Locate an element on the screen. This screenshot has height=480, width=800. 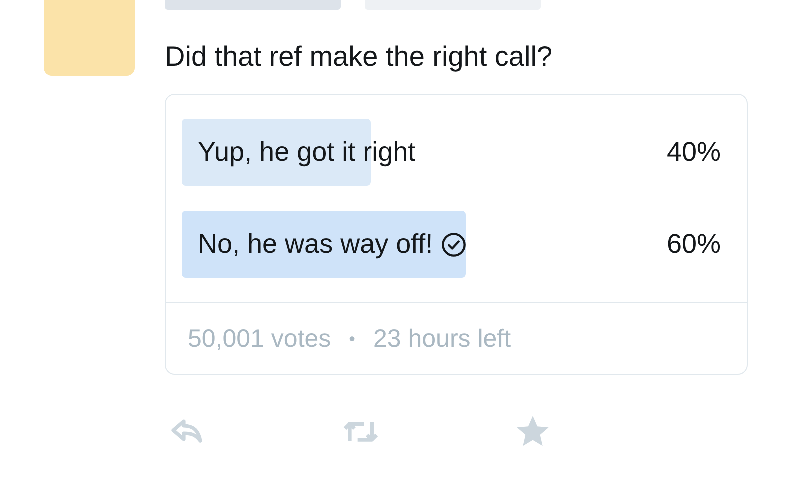
percentage: 40% is located at coordinates (693, 152).